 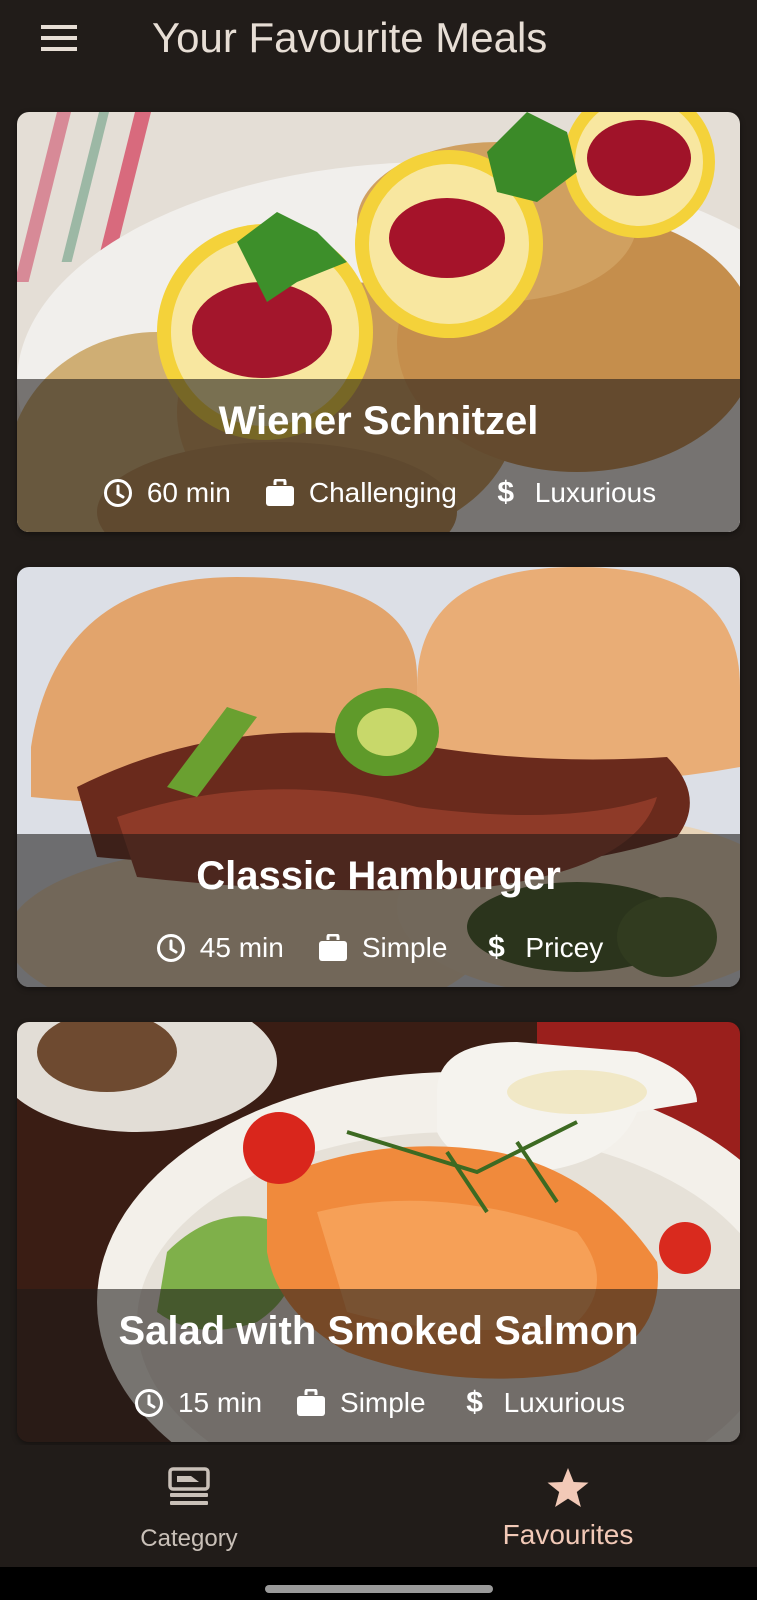 What do you see at coordinates (189, 1538) in the screenshot?
I see `nav-label-category: Category` at bounding box center [189, 1538].